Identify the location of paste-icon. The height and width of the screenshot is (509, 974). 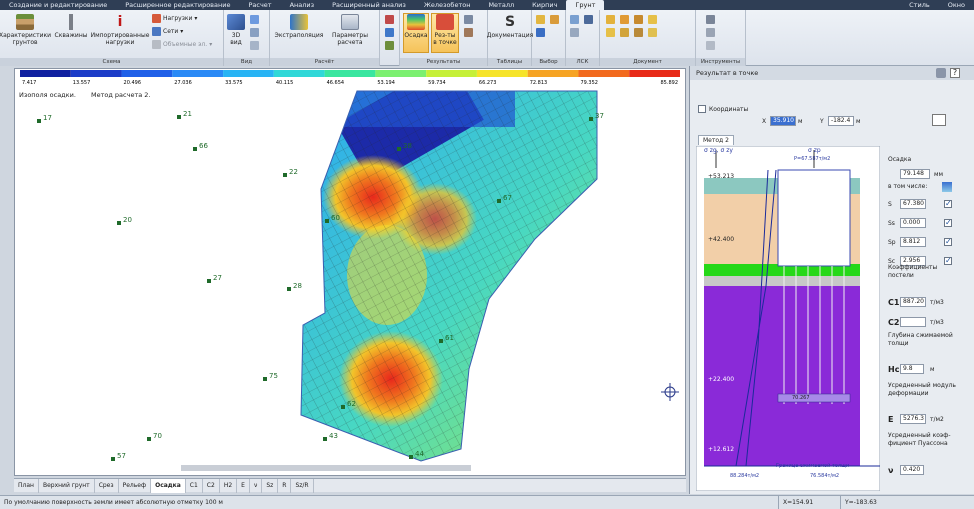
(638, 32).